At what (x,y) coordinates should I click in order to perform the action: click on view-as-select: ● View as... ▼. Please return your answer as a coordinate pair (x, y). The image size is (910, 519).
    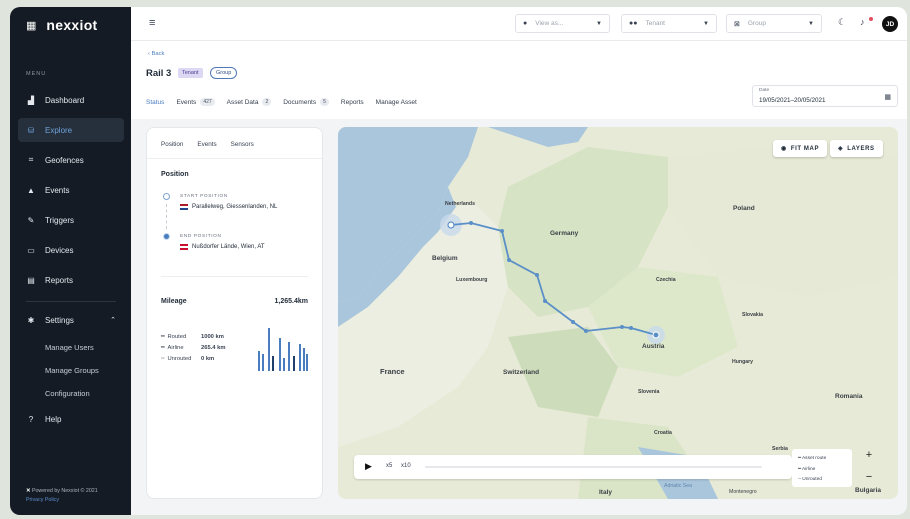
    Looking at the image, I should click on (562, 23).